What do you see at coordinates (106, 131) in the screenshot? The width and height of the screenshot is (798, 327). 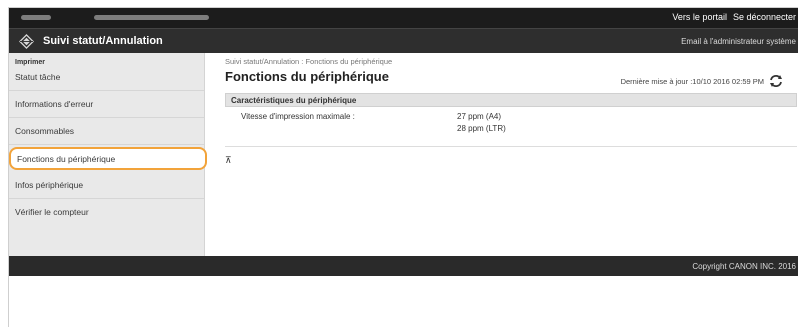 I see `sidebar-item-consumables: Consommables` at bounding box center [106, 131].